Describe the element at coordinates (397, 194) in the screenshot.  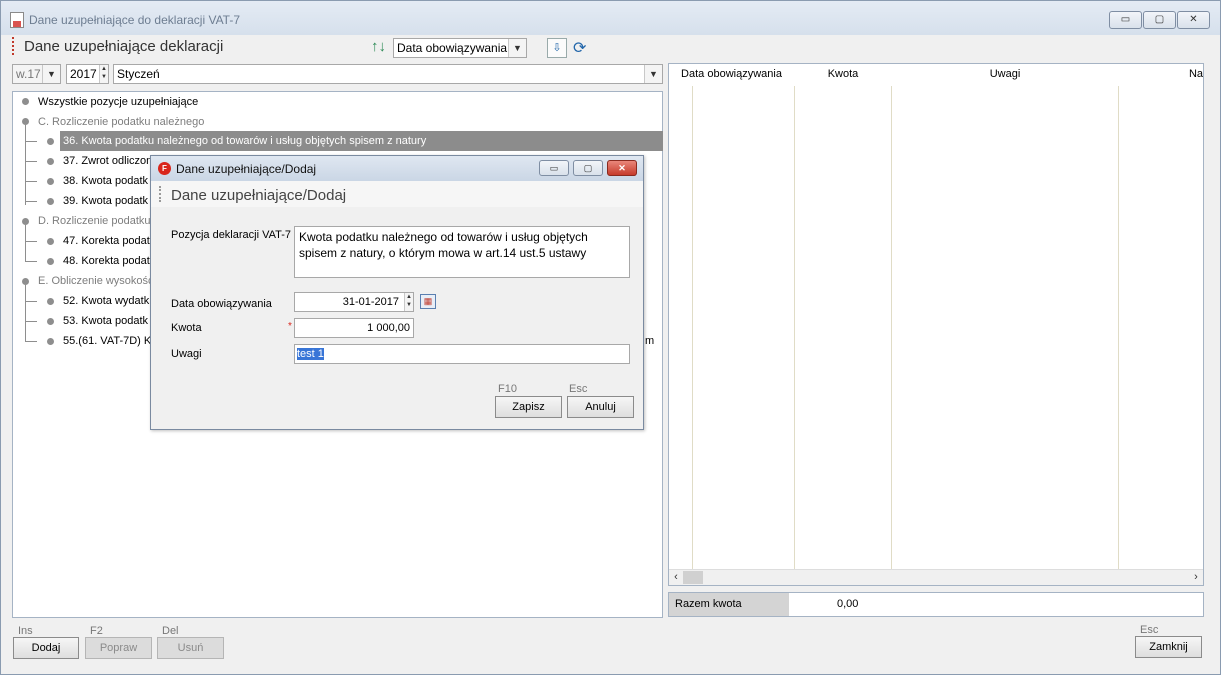
I see `dialog-header: Dane uzupełniające/Dodaj` at that location.